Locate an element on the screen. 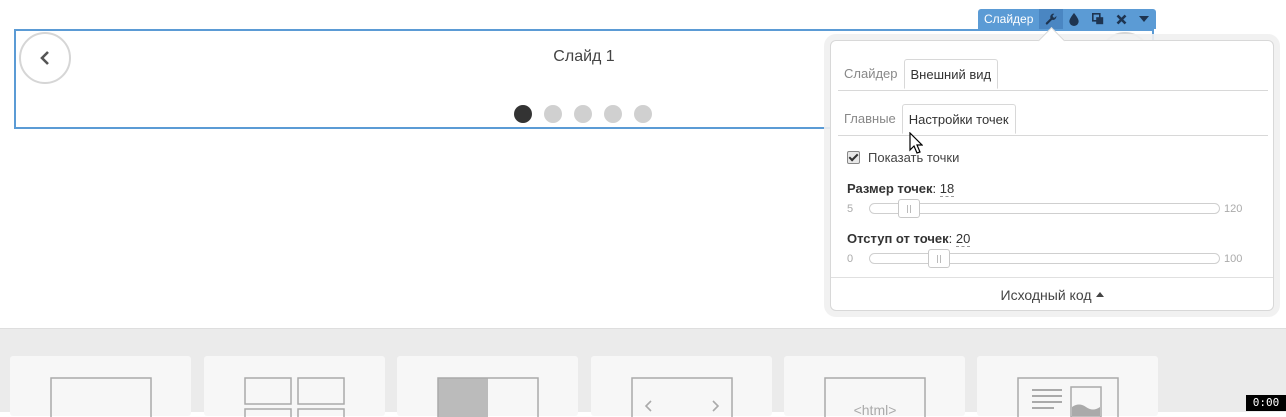 The image size is (1286, 417). main-tabs: Слайдер Внешний вид is located at coordinates (1053, 75).